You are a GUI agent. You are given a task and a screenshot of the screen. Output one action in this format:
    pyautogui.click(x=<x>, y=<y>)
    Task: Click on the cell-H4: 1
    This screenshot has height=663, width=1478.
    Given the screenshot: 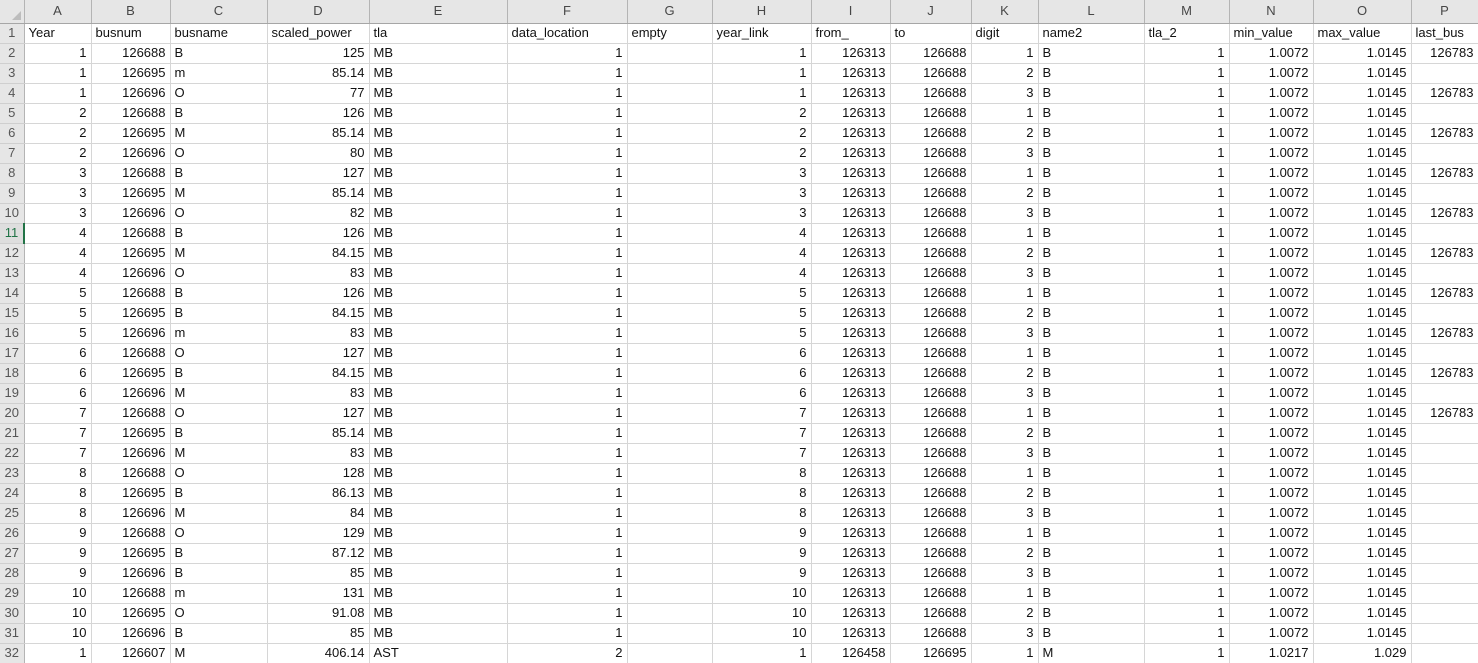 What is the action you would take?
    pyautogui.click(x=762, y=93)
    